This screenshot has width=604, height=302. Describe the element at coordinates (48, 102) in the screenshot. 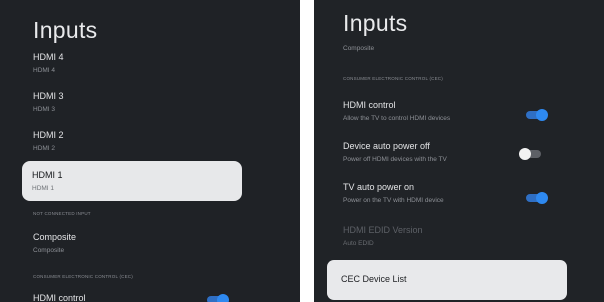

I see `input-item-hdmi-3: HDMI 3 HDMI 3` at that location.